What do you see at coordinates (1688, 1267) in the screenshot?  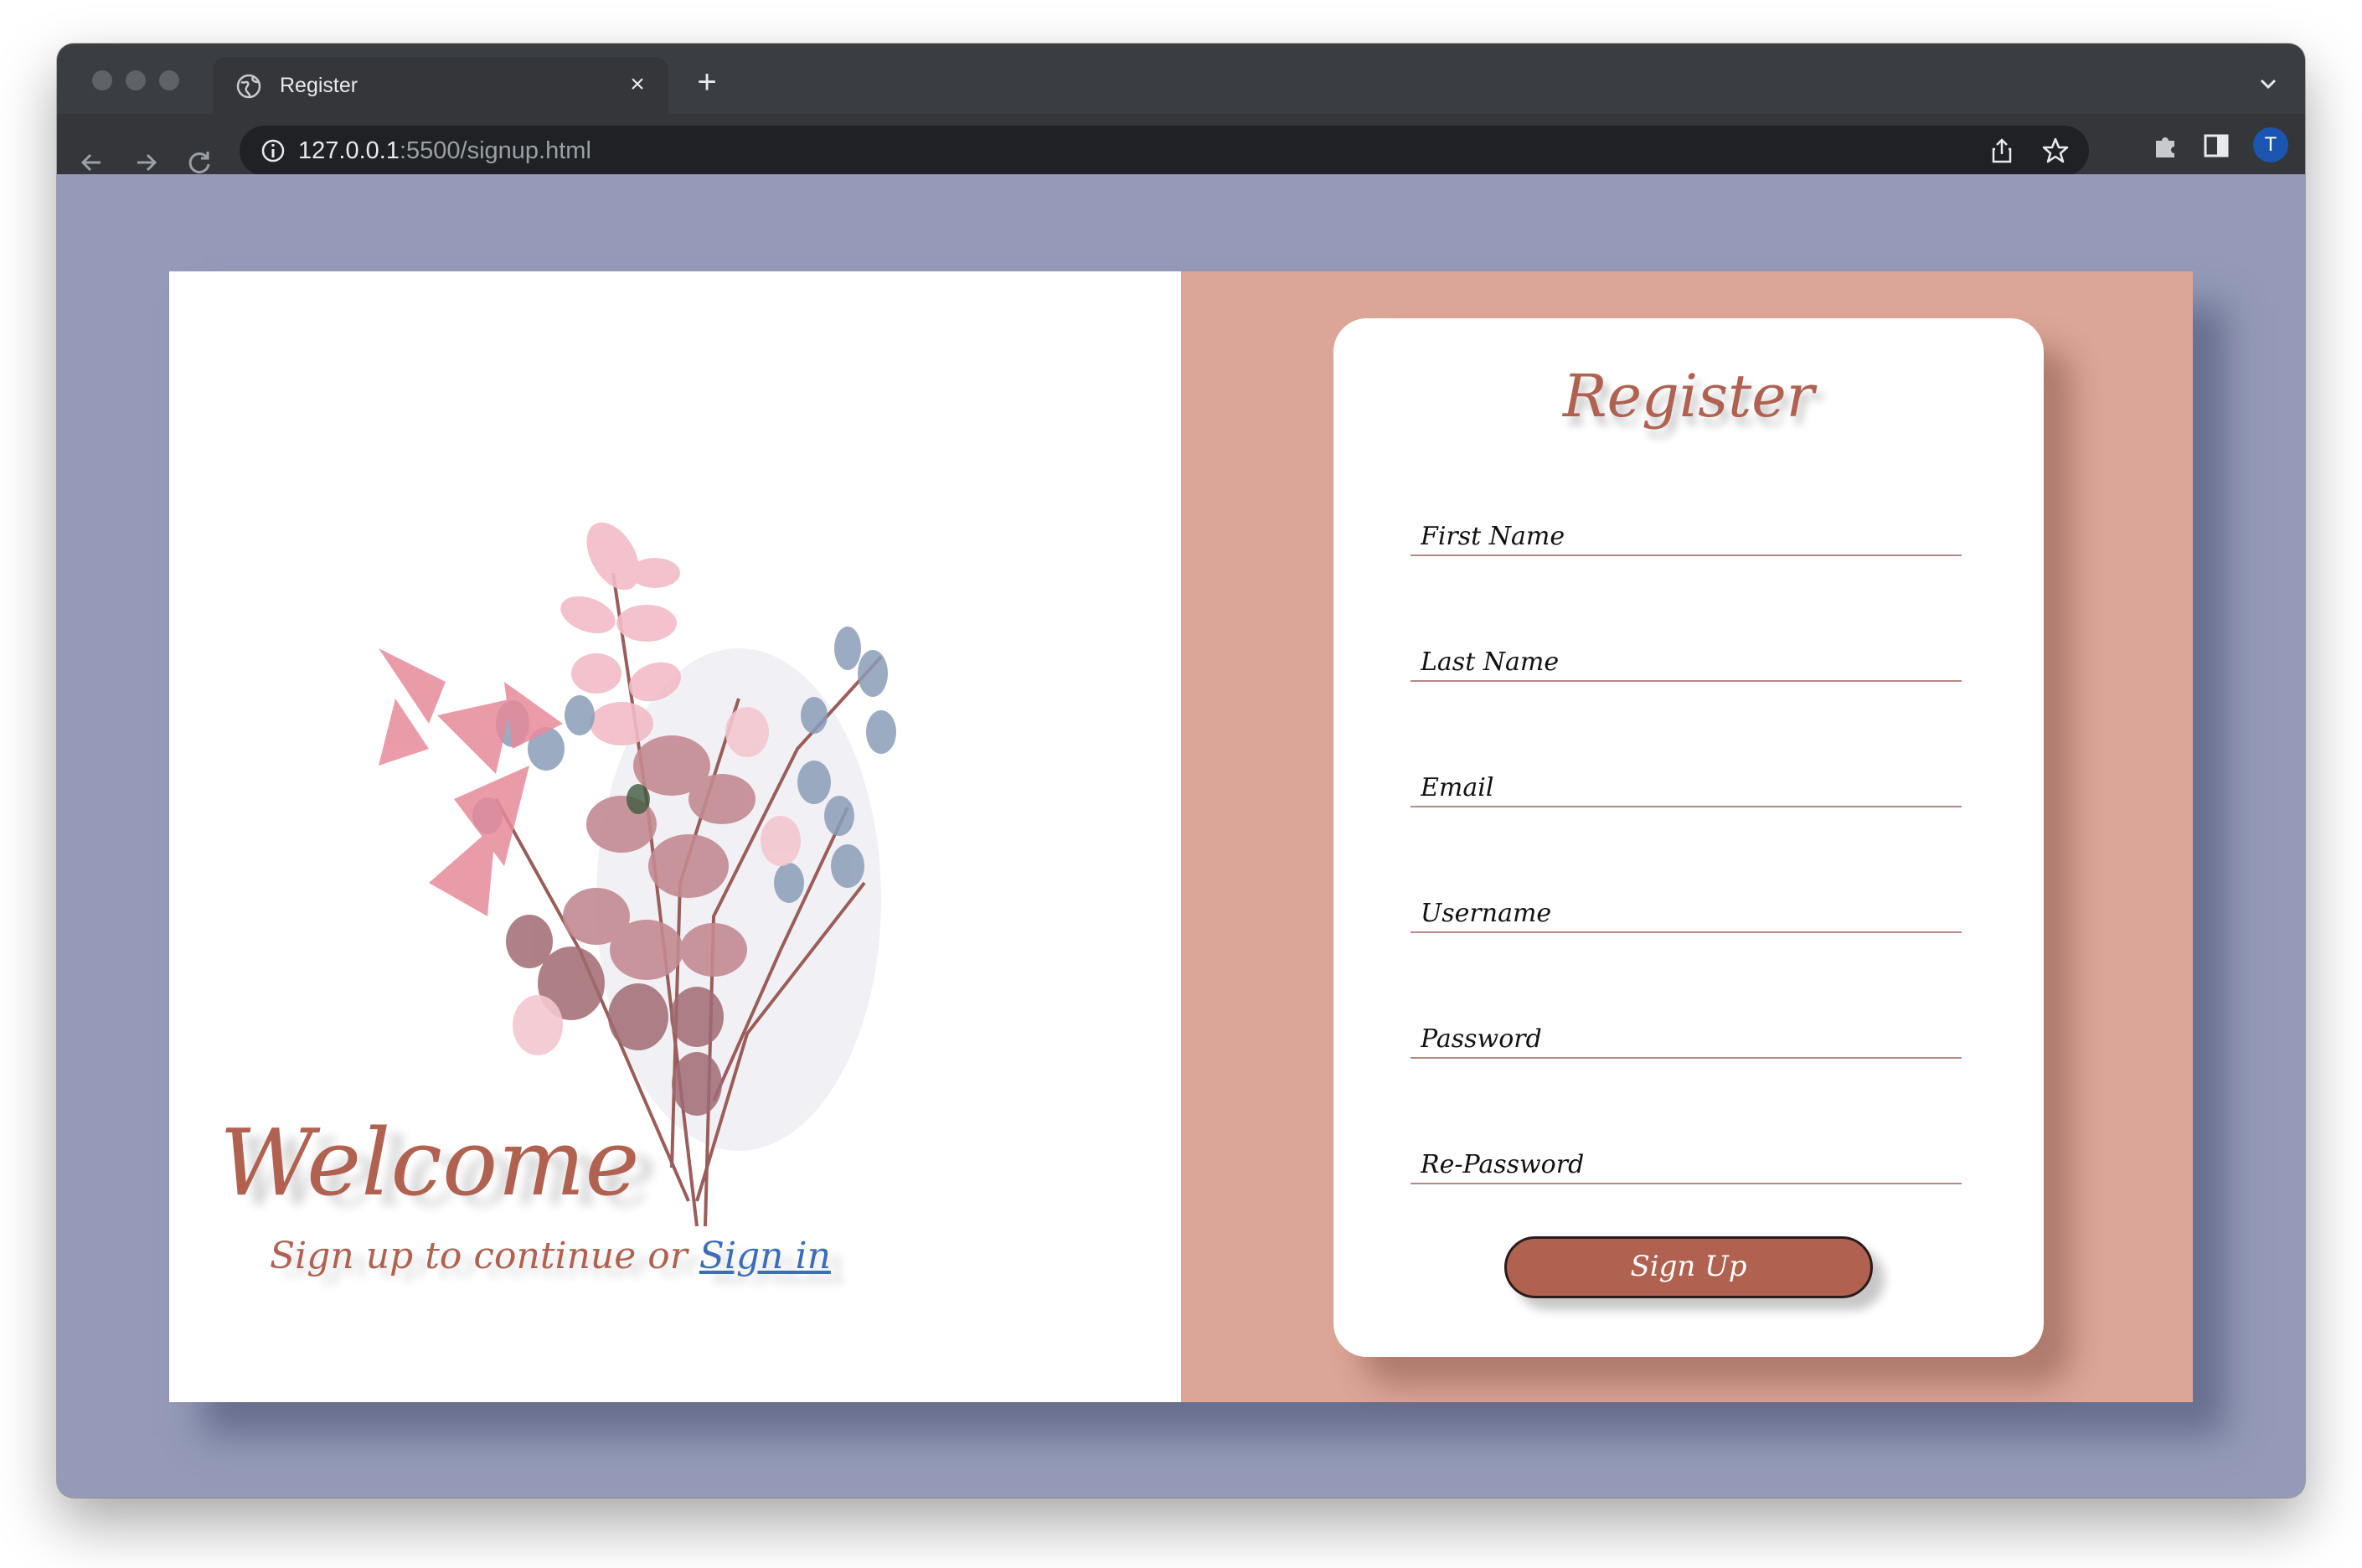 I see `sign-up-button: Sign Up` at bounding box center [1688, 1267].